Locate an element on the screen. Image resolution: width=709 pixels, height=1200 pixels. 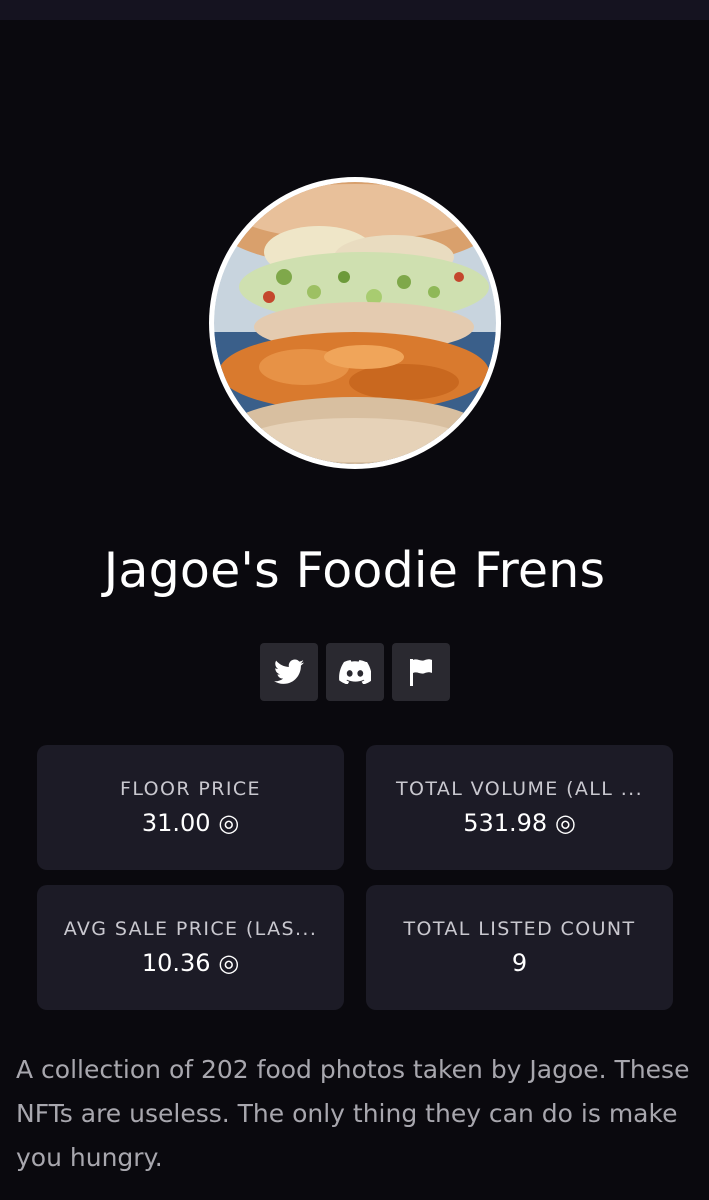
stat-label: TOTAL LISTED COUNT is located at coordinates (519, 929).